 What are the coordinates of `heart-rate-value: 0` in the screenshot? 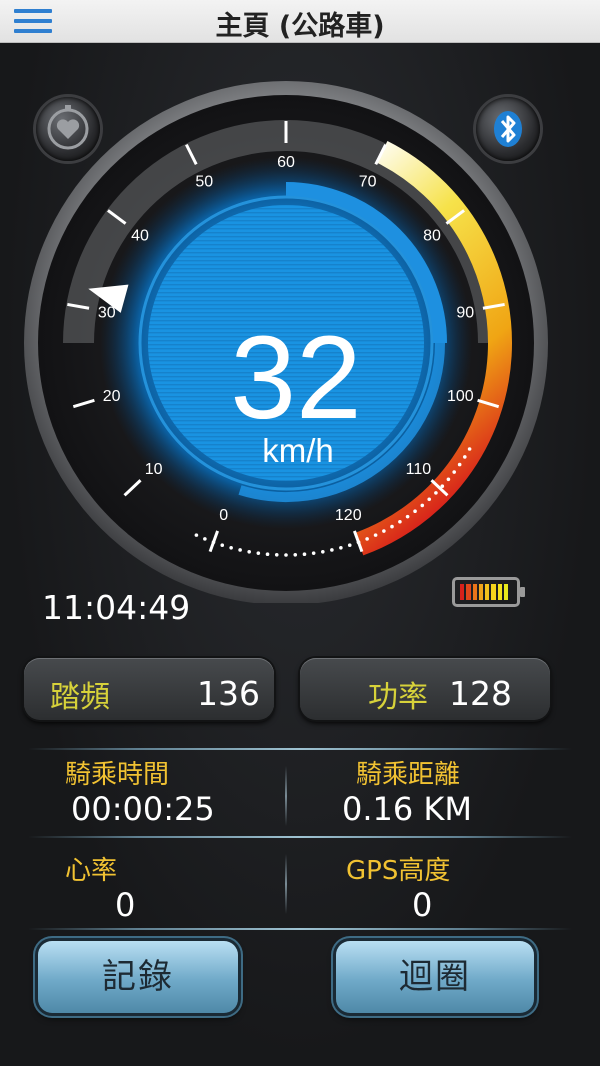 It's located at (125, 905).